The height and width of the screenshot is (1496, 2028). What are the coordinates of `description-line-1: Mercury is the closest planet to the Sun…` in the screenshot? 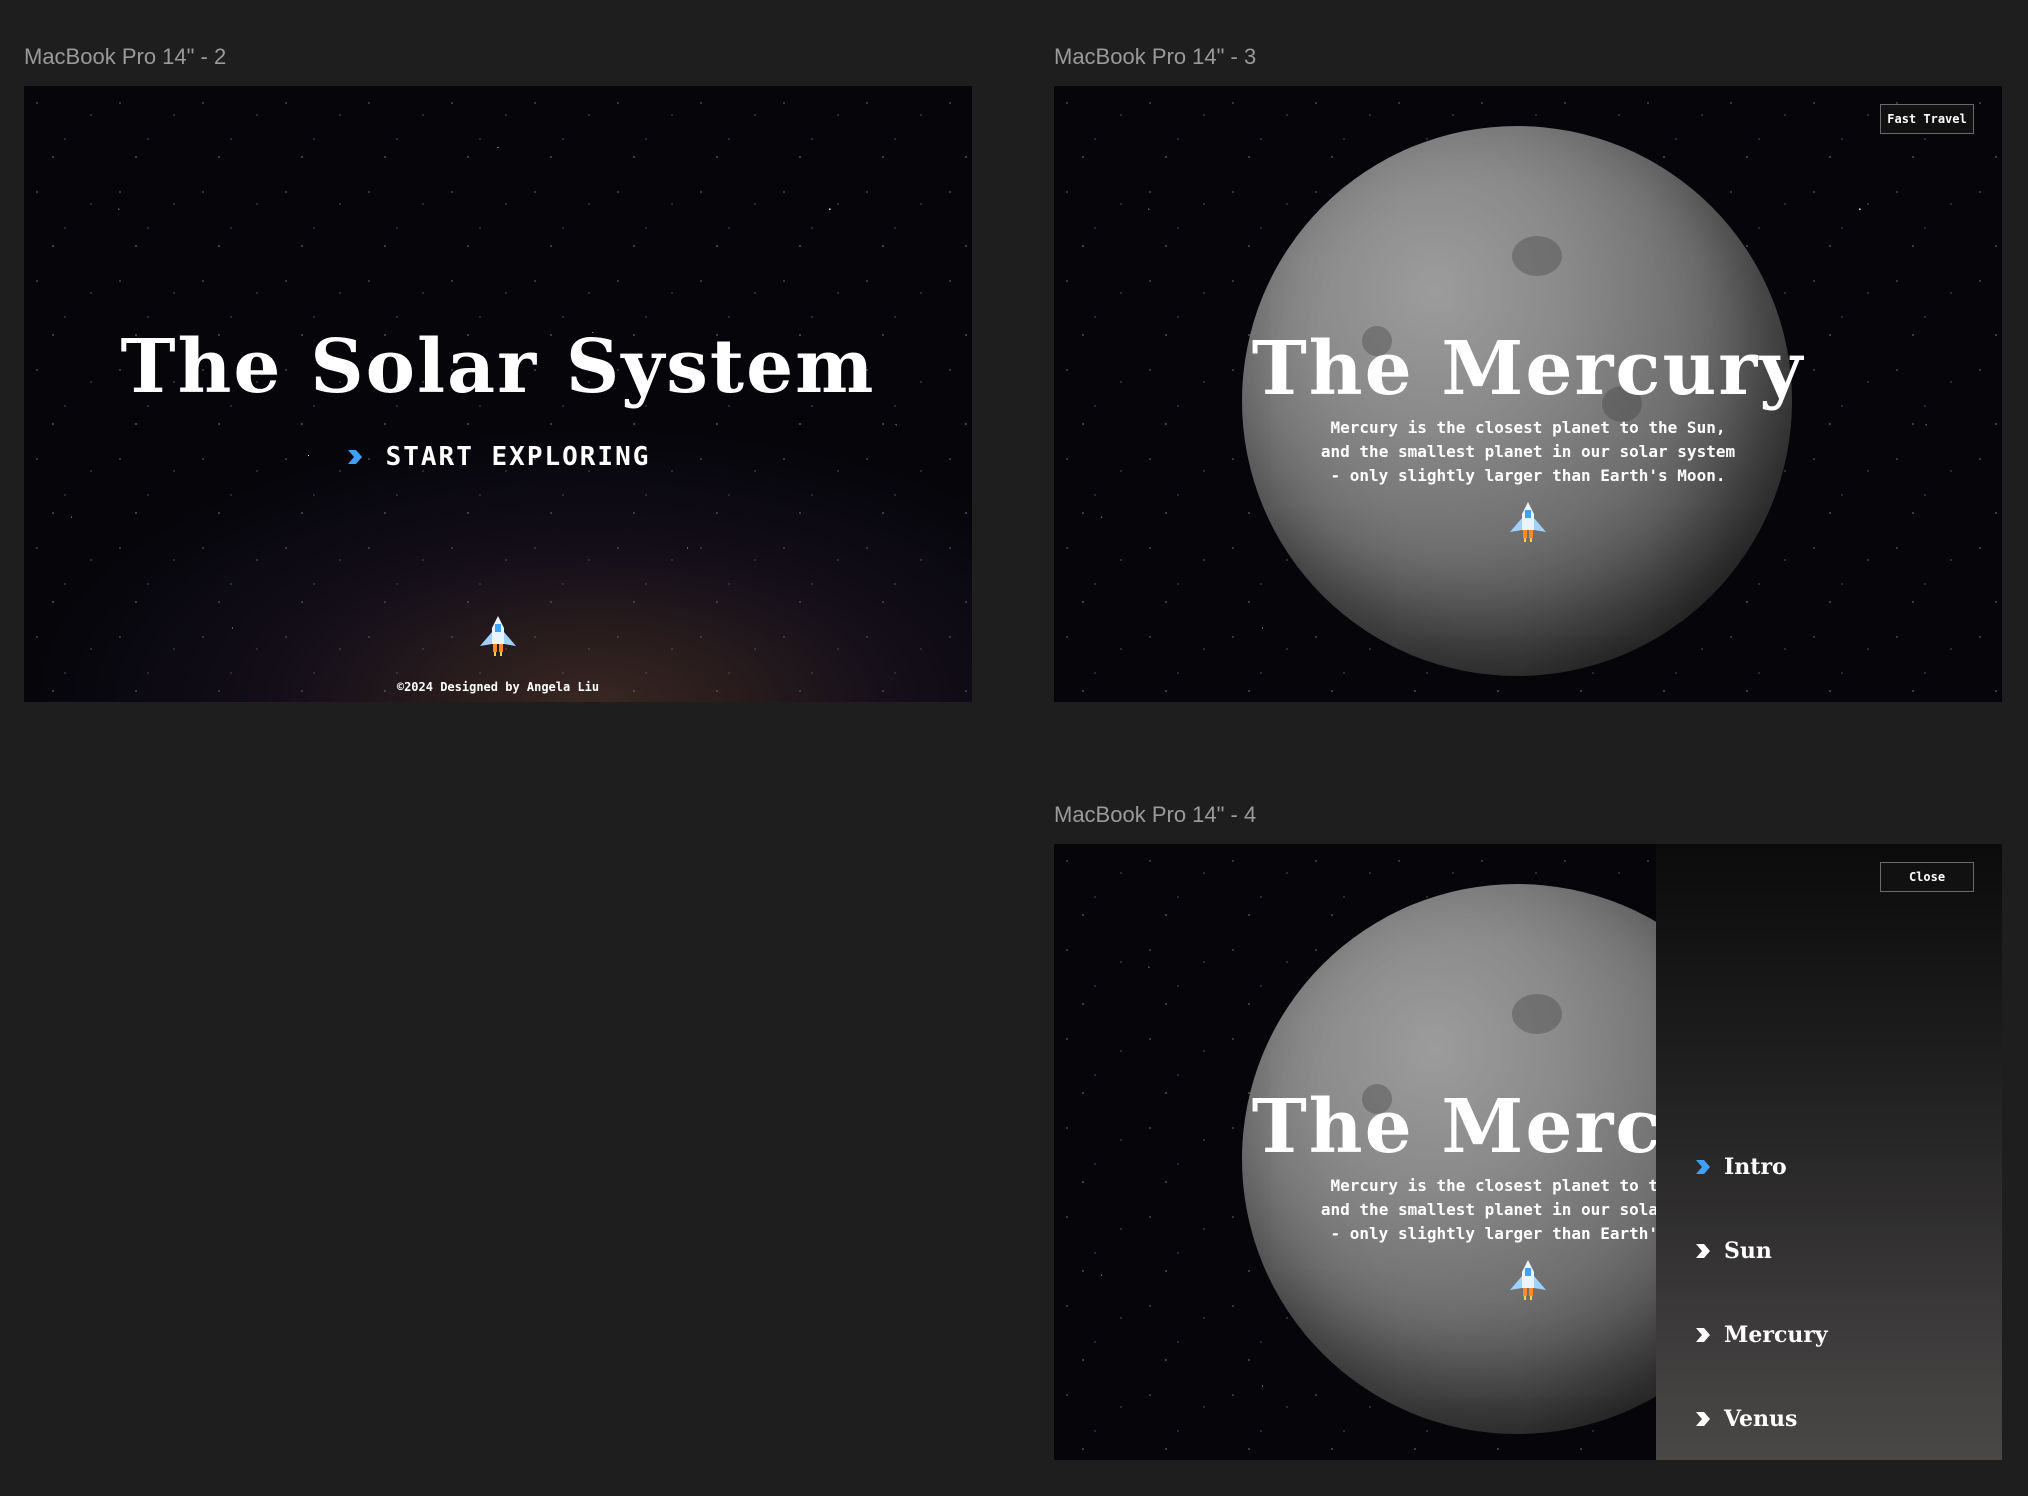 It's located at (1528, 427).